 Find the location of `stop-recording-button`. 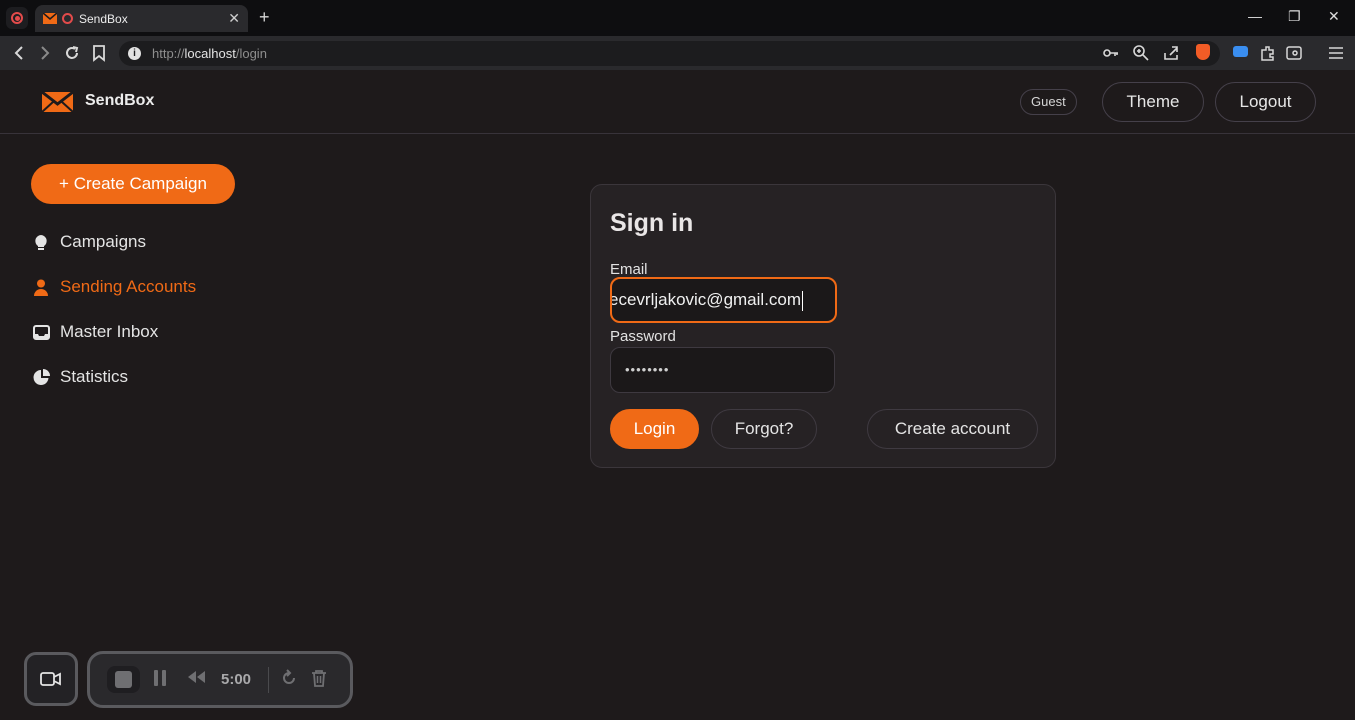

stop-recording-button is located at coordinates (123, 679).